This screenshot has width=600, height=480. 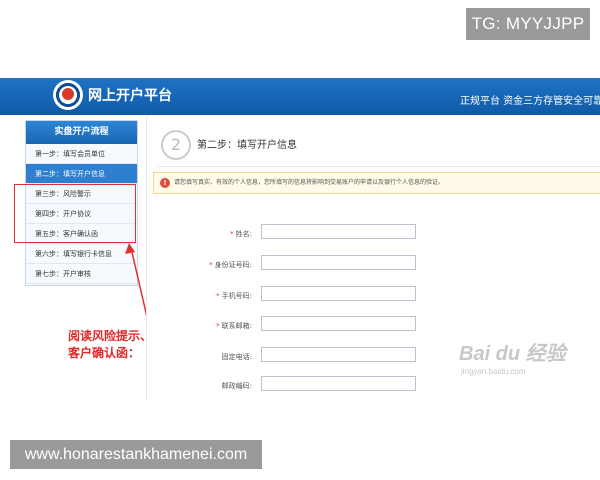 What do you see at coordinates (236, 296) in the screenshot?
I see `phone-label-text: 手机号码:` at bounding box center [236, 296].